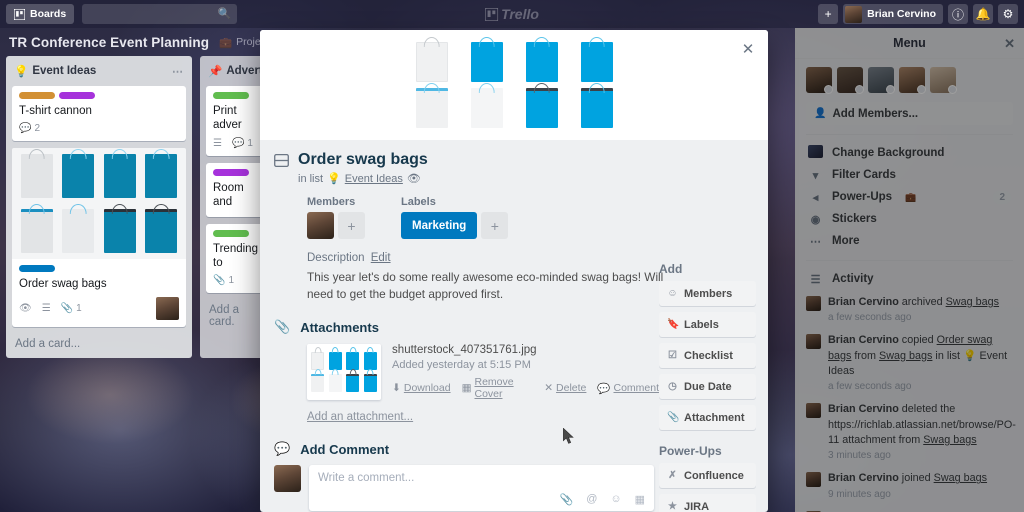 This screenshot has width=1024, height=512. Describe the element at coordinates (707, 475) in the screenshot. I see `rail-confluence-button: ✗ Confluence` at that location.